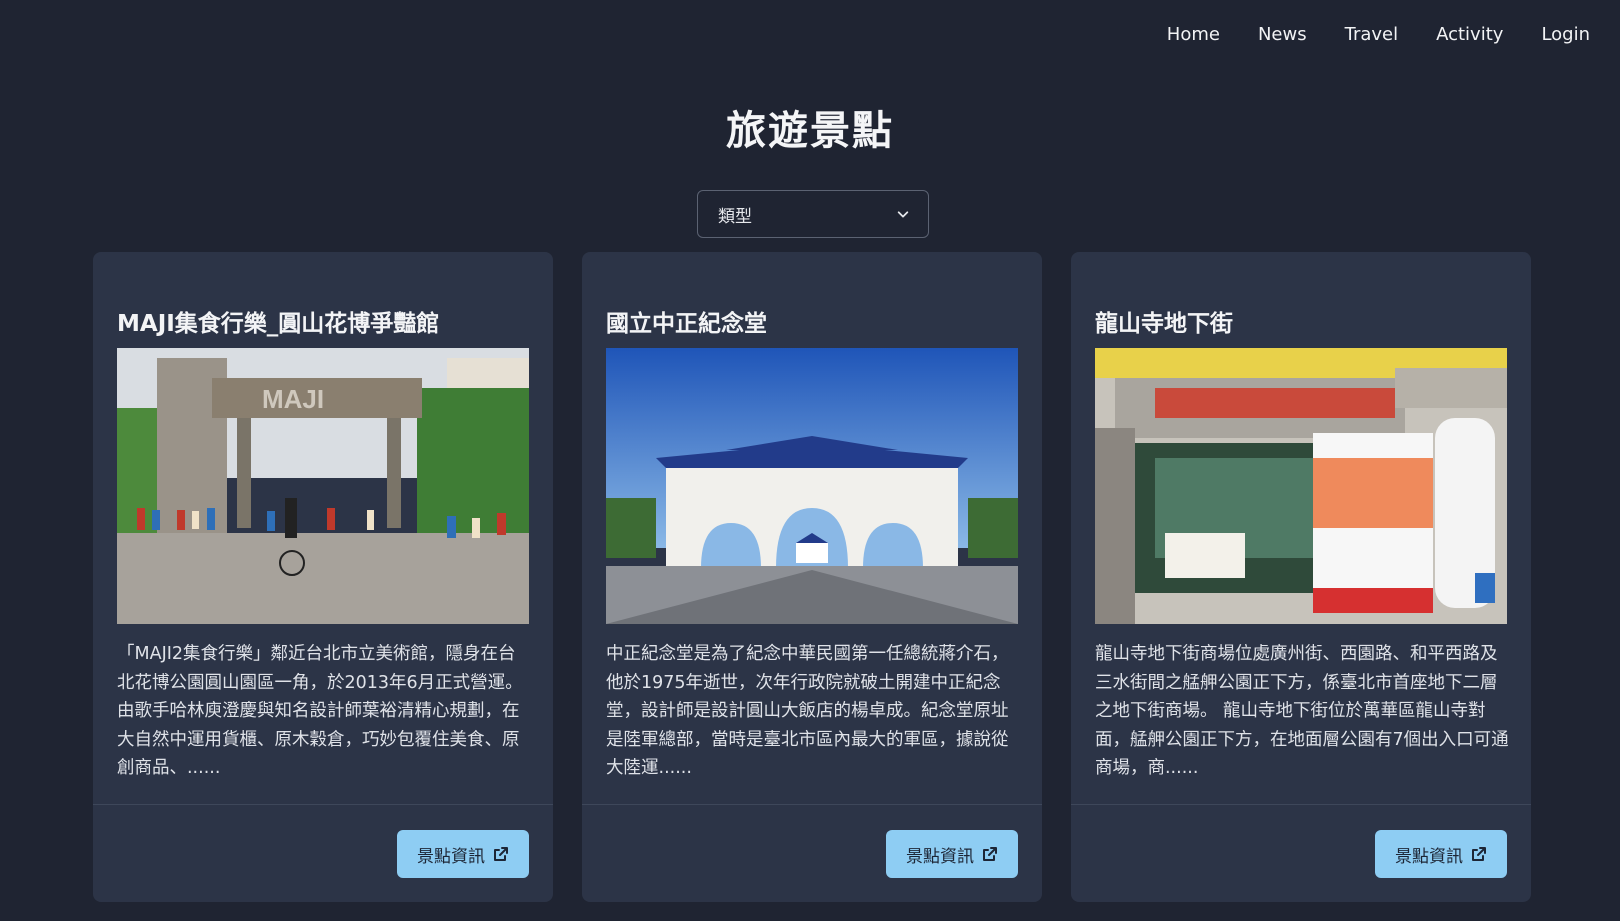  What do you see at coordinates (686, 324) in the screenshot?
I see `card-title: 國立中正紀念堂` at bounding box center [686, 324].